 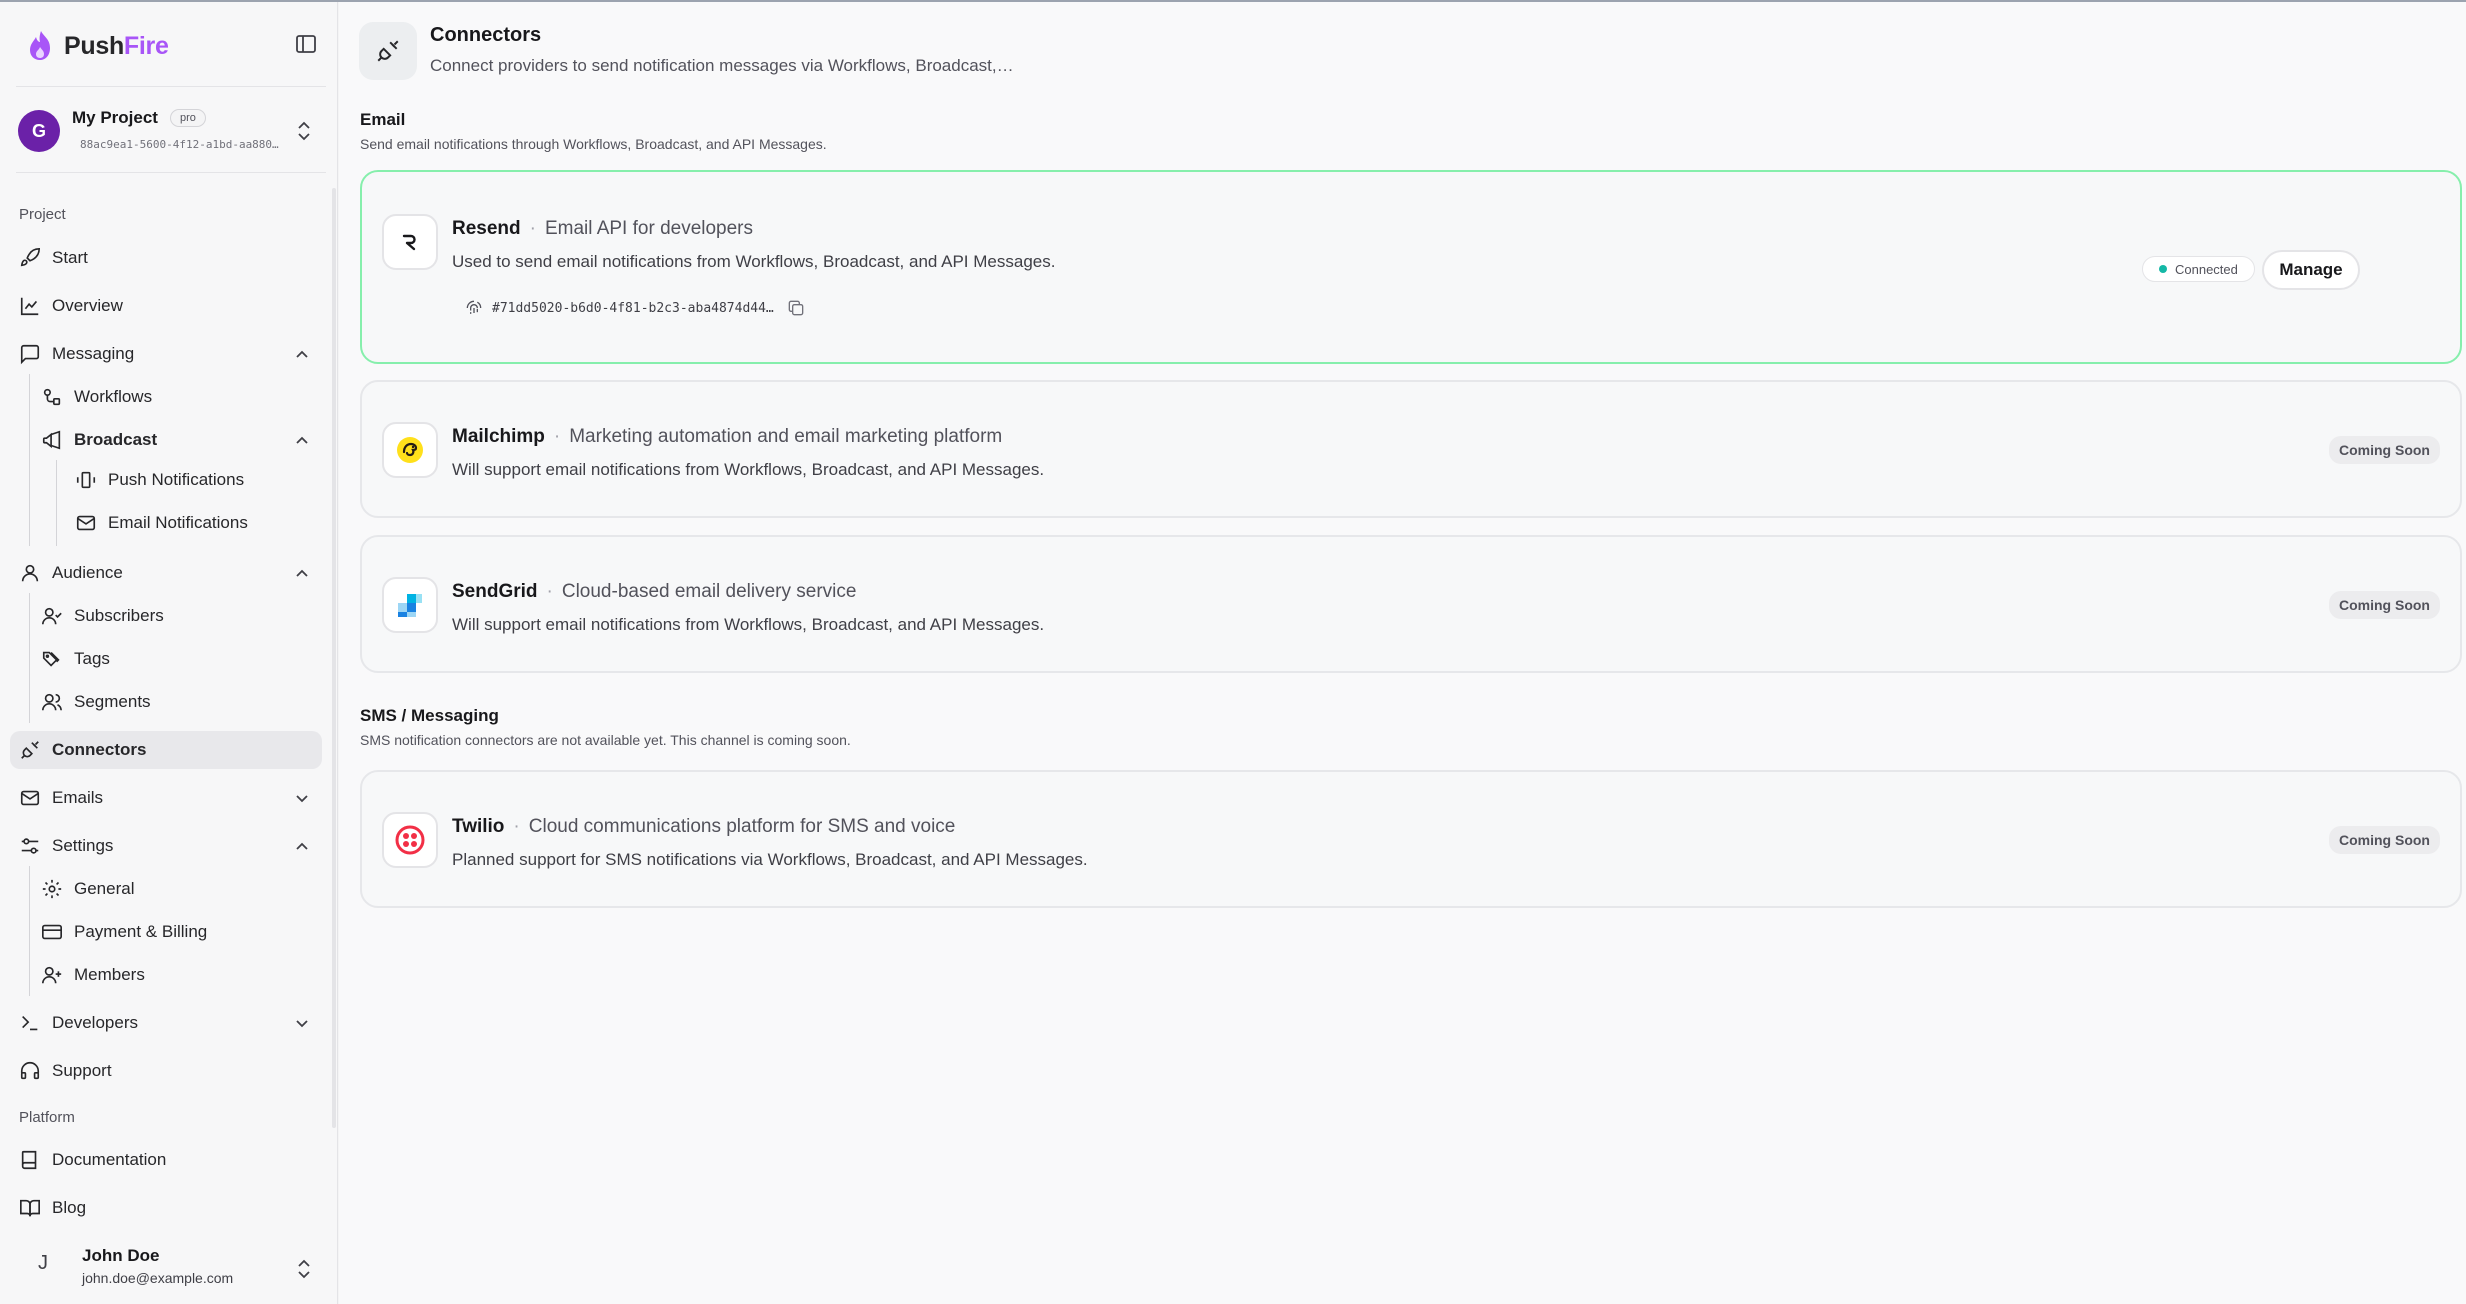 I want to click on headphones-icon, so click(x=30, y=1071).